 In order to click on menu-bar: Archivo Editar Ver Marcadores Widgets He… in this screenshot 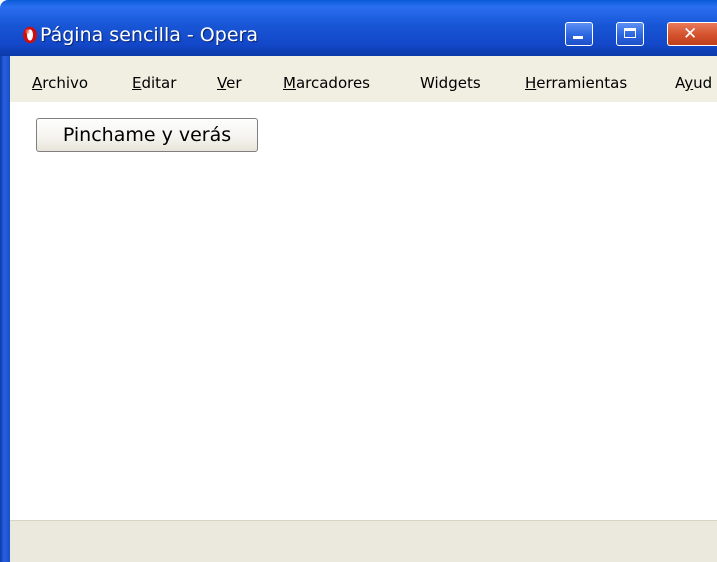, I will do `click(363, 79)`.